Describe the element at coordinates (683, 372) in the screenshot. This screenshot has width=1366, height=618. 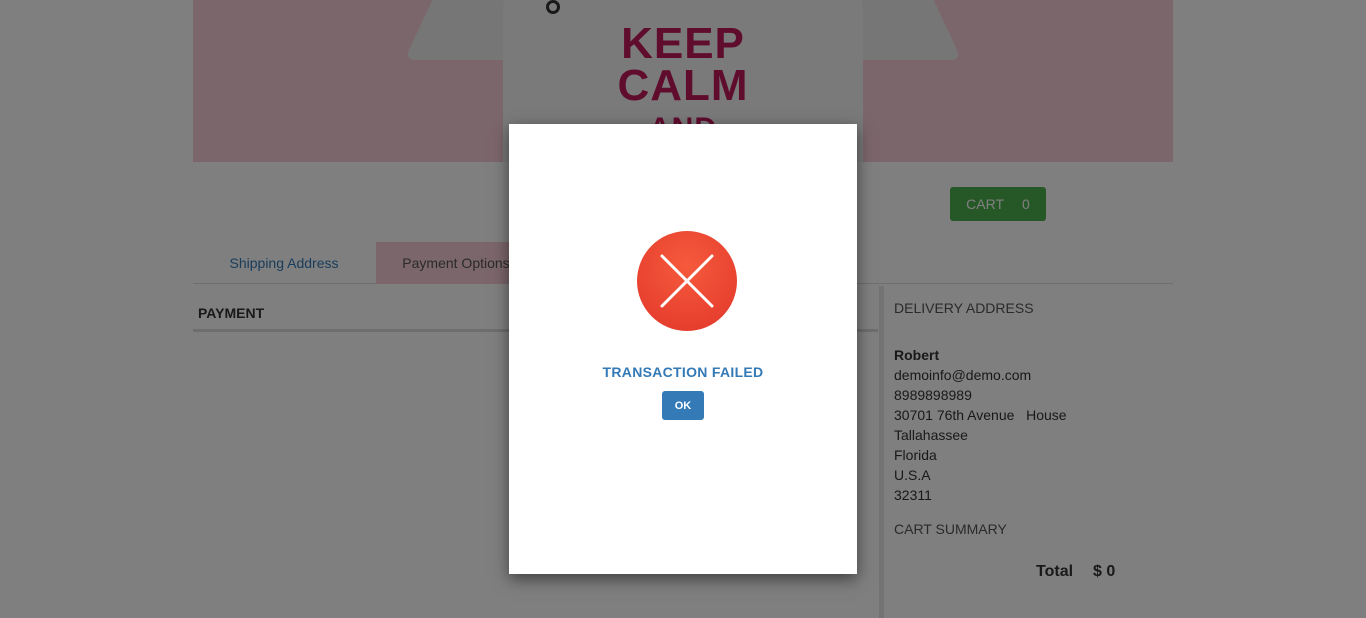
I see `dialog-title: TRANSACTION FAILED` at that location.